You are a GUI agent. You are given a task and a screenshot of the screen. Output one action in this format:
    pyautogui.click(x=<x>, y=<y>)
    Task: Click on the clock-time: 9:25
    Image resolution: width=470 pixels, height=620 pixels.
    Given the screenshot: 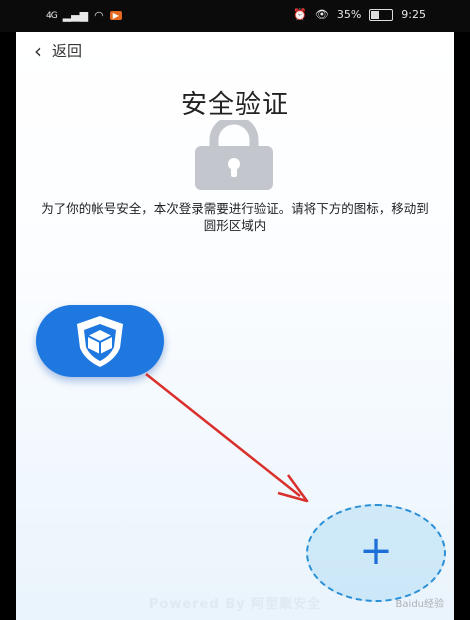 What is the action you would take?
    pyautogui.click(x=413, y=14)
    